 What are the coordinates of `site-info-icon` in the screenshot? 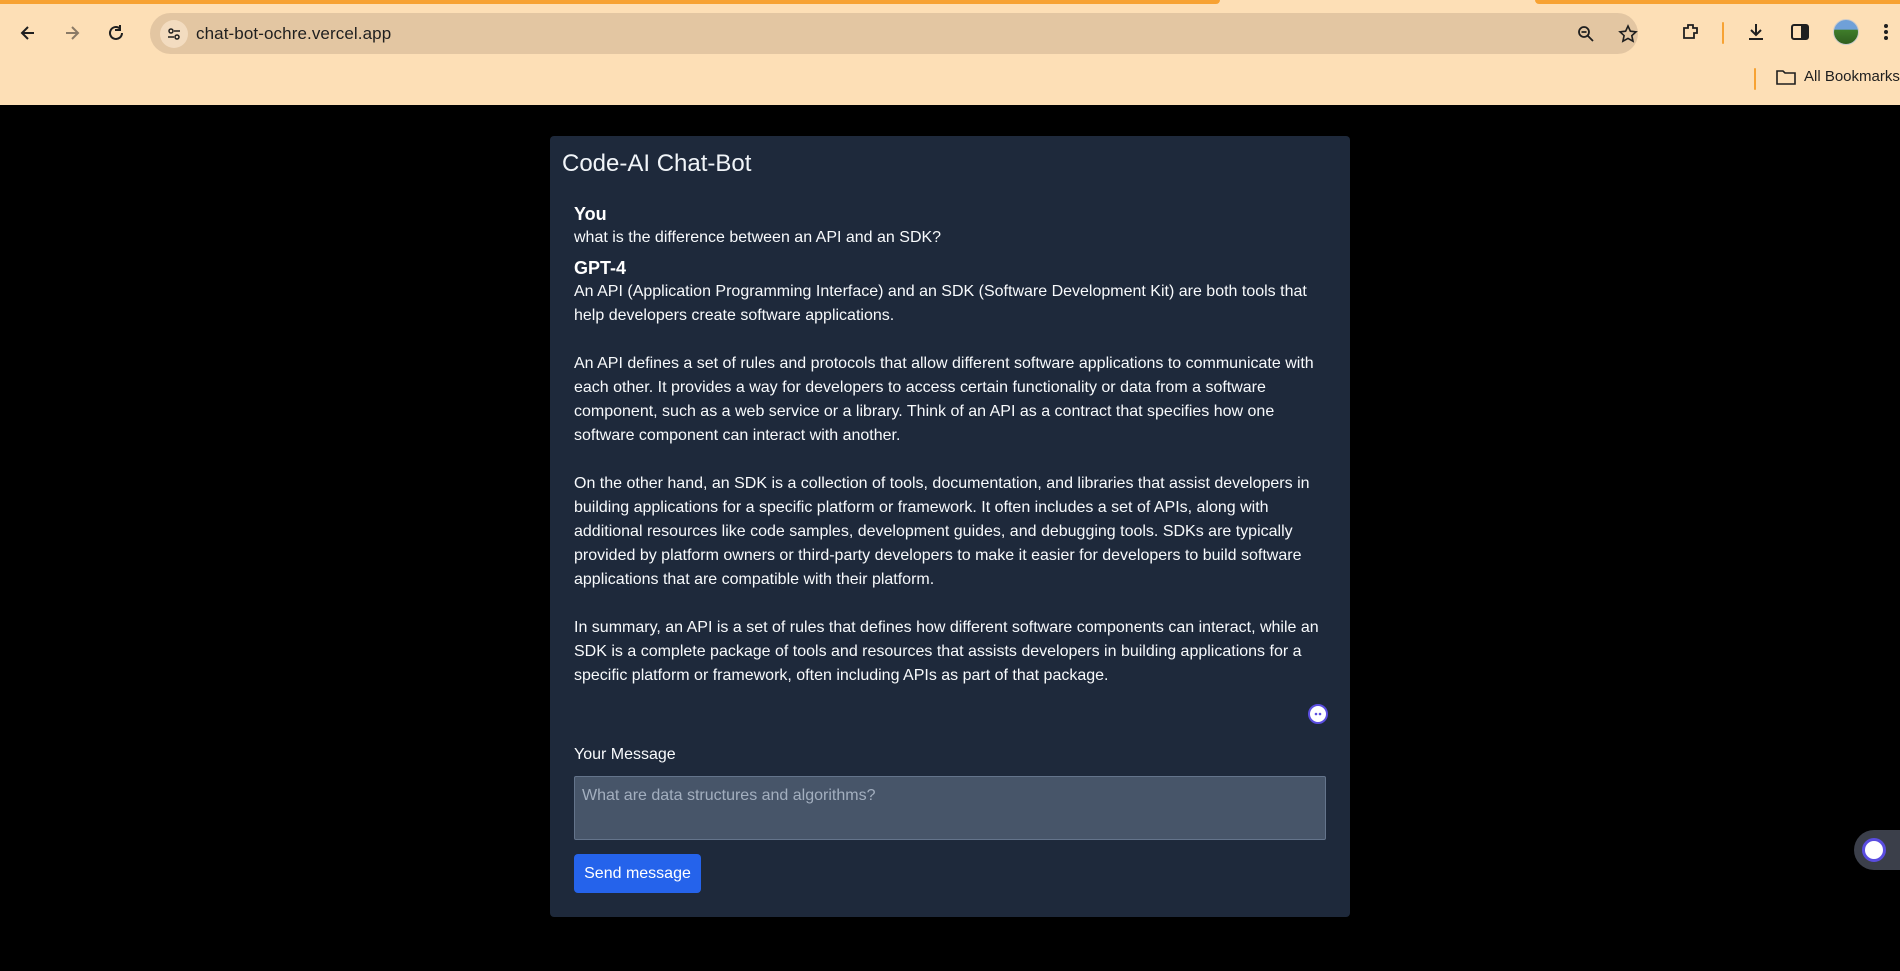 It's located at (174, 34).